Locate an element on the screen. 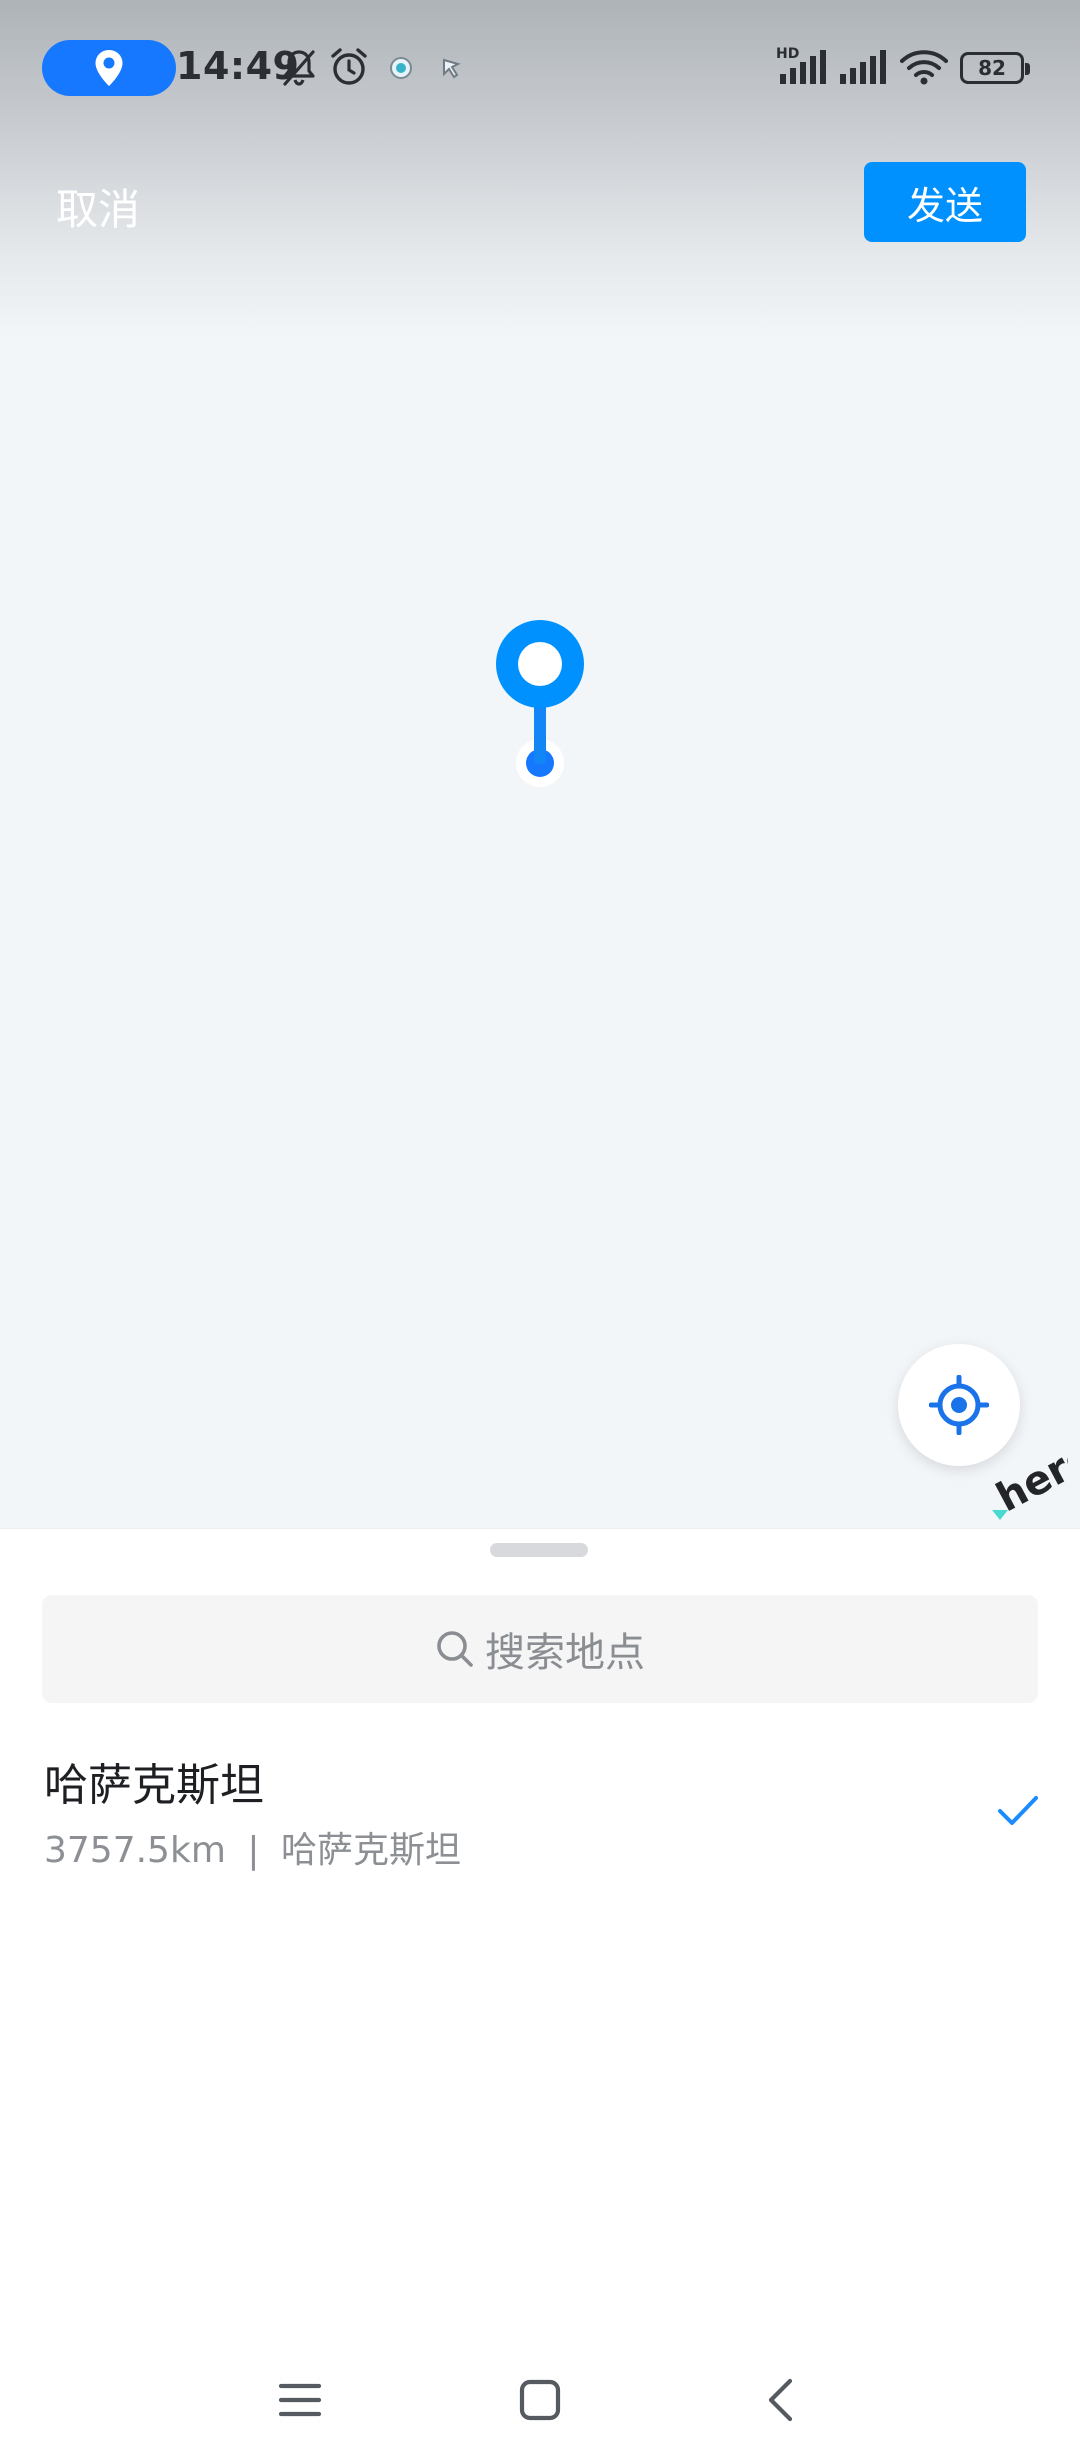 This screenshot has width=1080, height=2460. place-region: 哈萨克斯坦 is located at coordinates (370, 1850).